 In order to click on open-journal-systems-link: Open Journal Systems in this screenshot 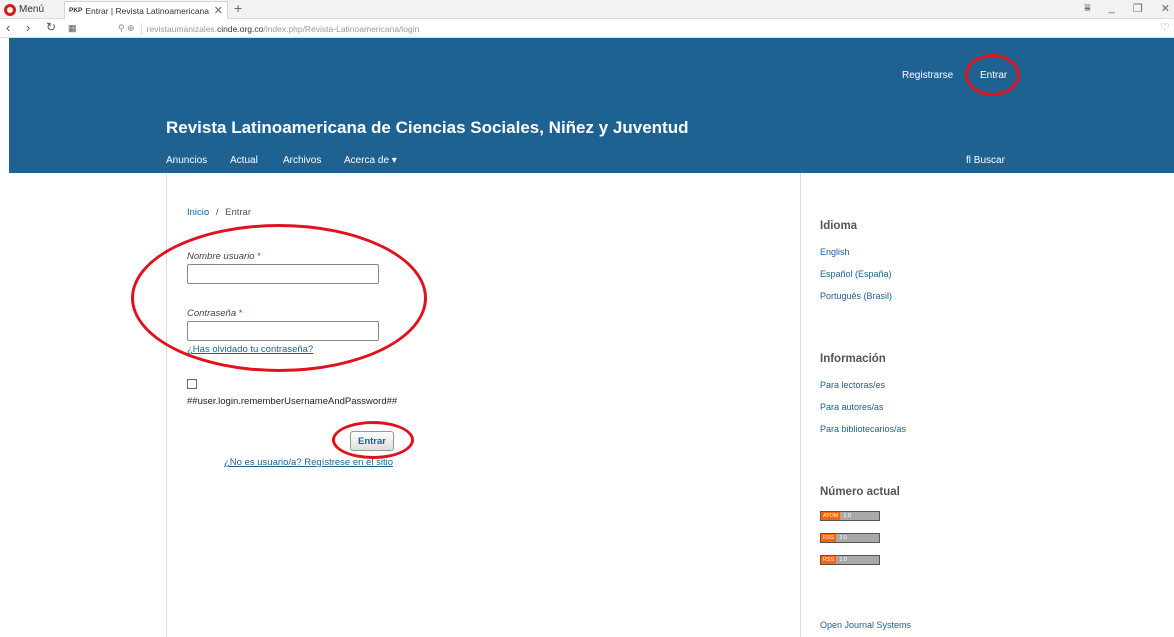, I will do `click(865, 625)`.